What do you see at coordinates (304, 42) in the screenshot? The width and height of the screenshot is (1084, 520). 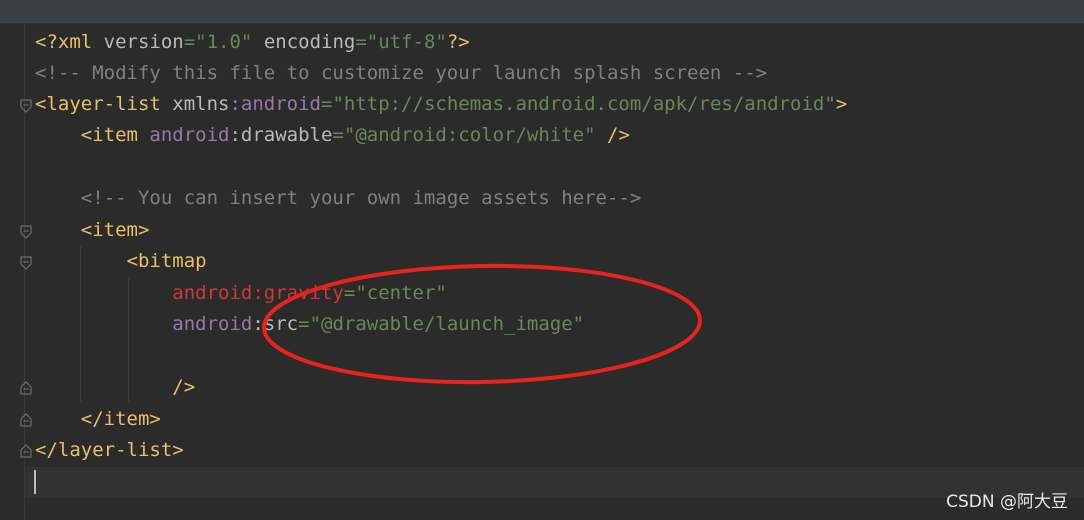 I see `attribute-name: encoding` at bounding box center [304, 42].